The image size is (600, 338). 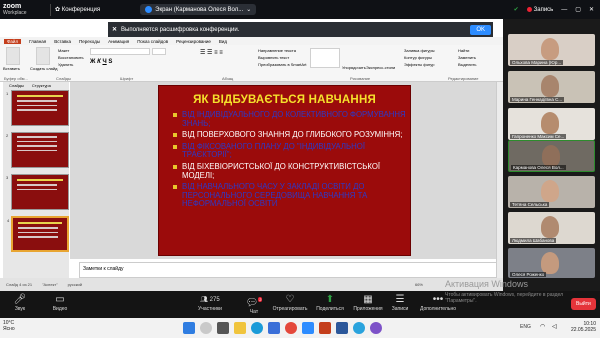 I want to click on participant-tile: Олеся Роженко, so click(x=551, y=263).